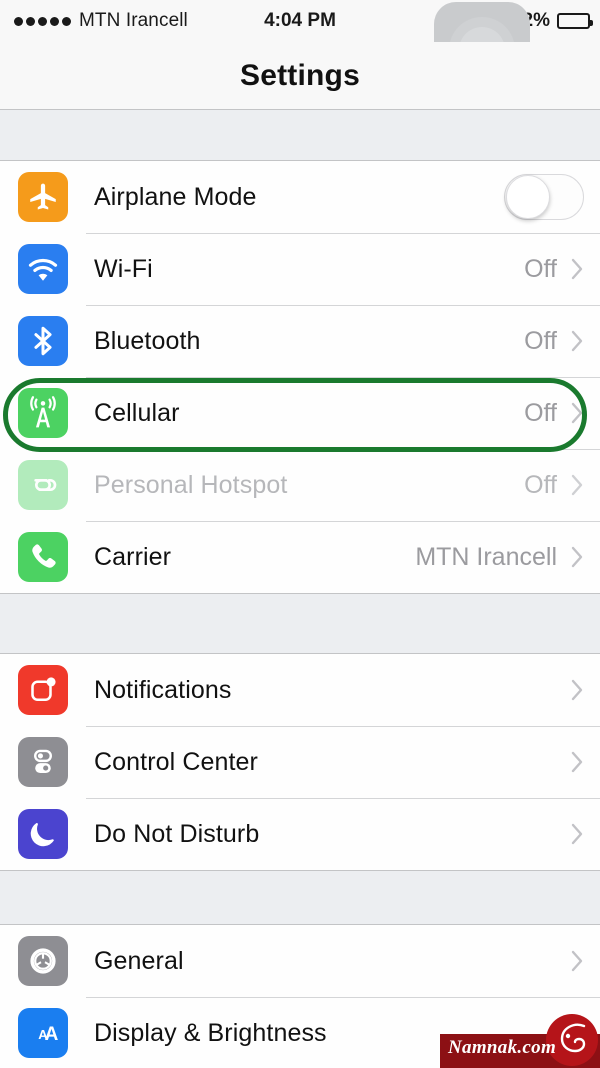 Image resolution: width=600 pixels, height=1068 pixels. I want to click on settings-row-personal-hotspot: Personal Hotspot Off, so click(300, 485).